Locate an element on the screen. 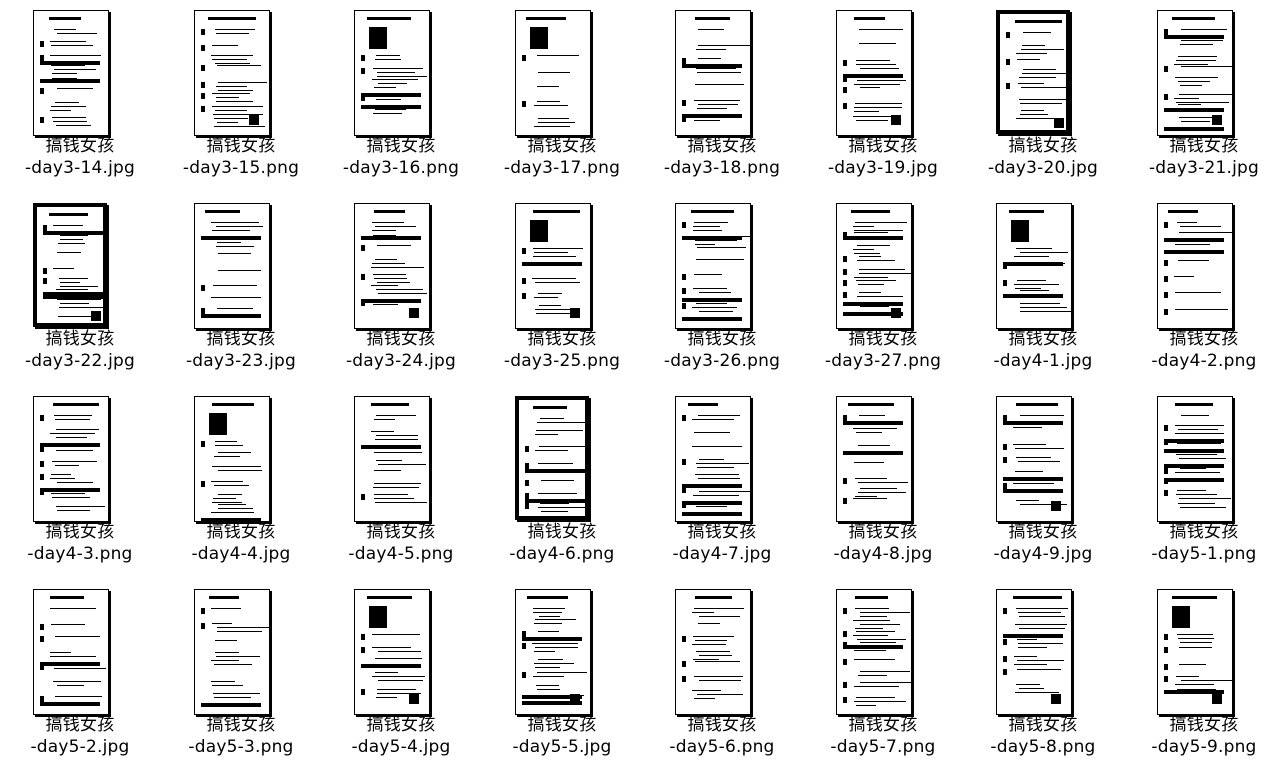  file-item: 搞钱女孩 -day3-18.png is located at coordinates (722, 96).